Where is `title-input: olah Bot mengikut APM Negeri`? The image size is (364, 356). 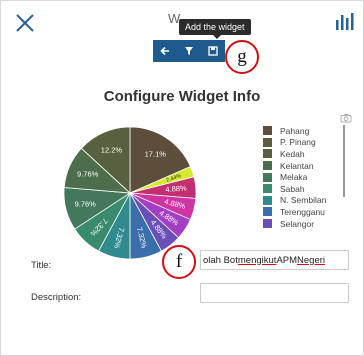 title-input: olah Bot mengikut APM Negeri is located at coordinates (274, 260).